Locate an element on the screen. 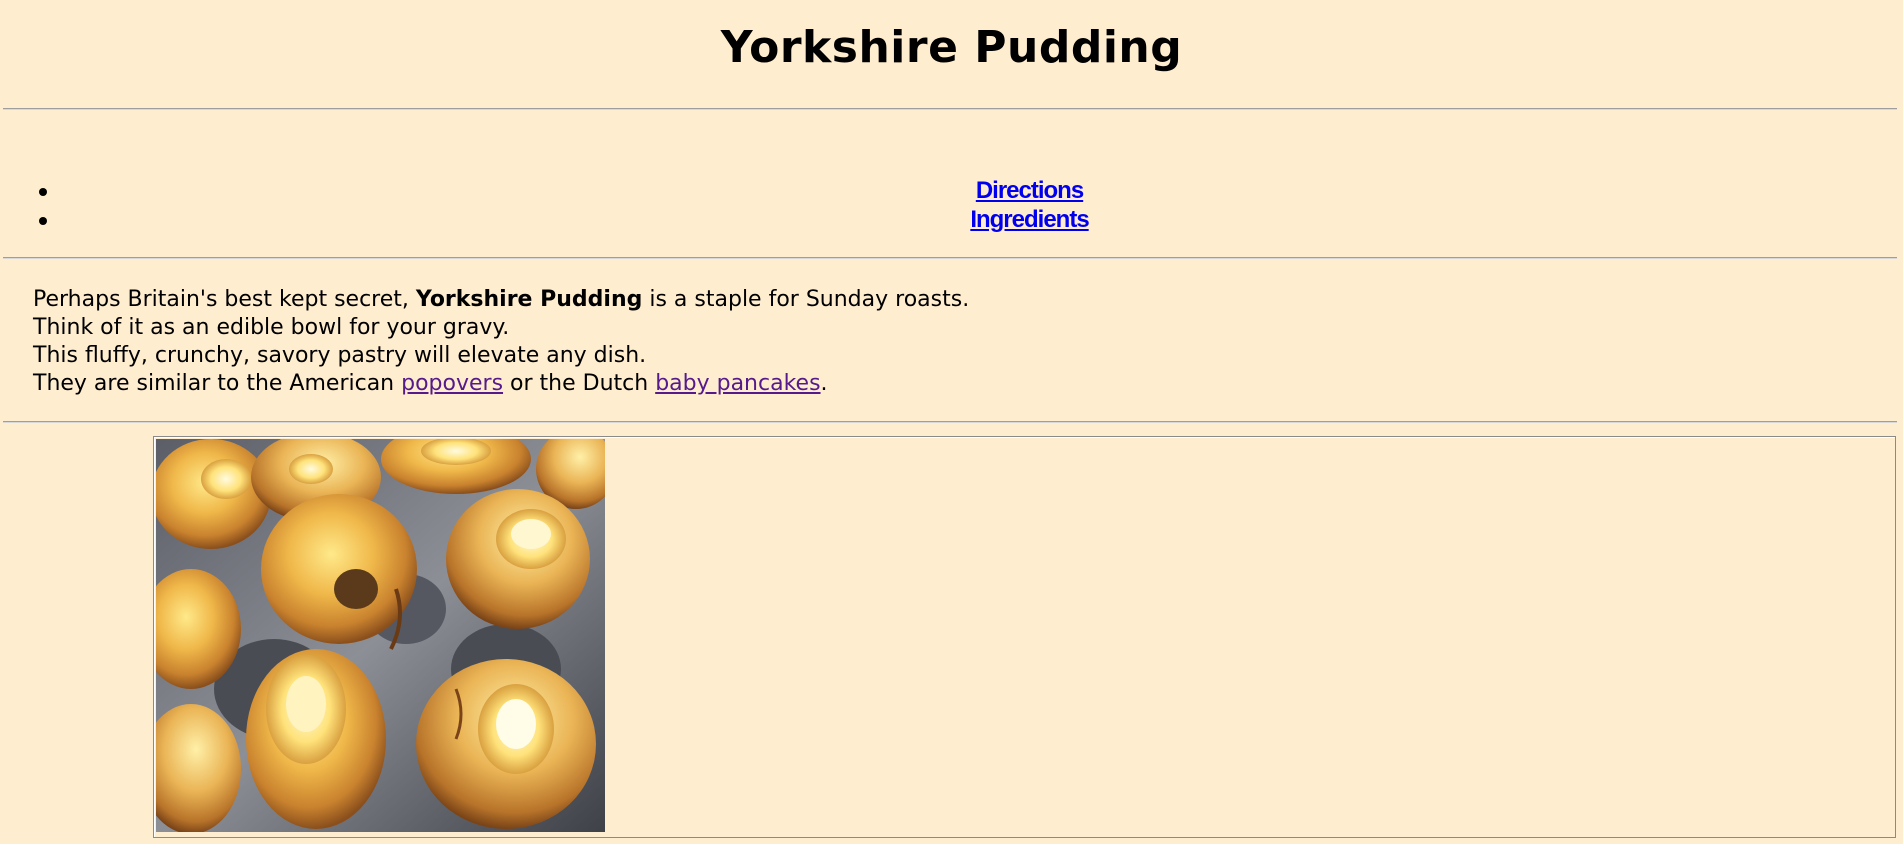  nav-list-item: Directions is located at coordinates (951, 190).